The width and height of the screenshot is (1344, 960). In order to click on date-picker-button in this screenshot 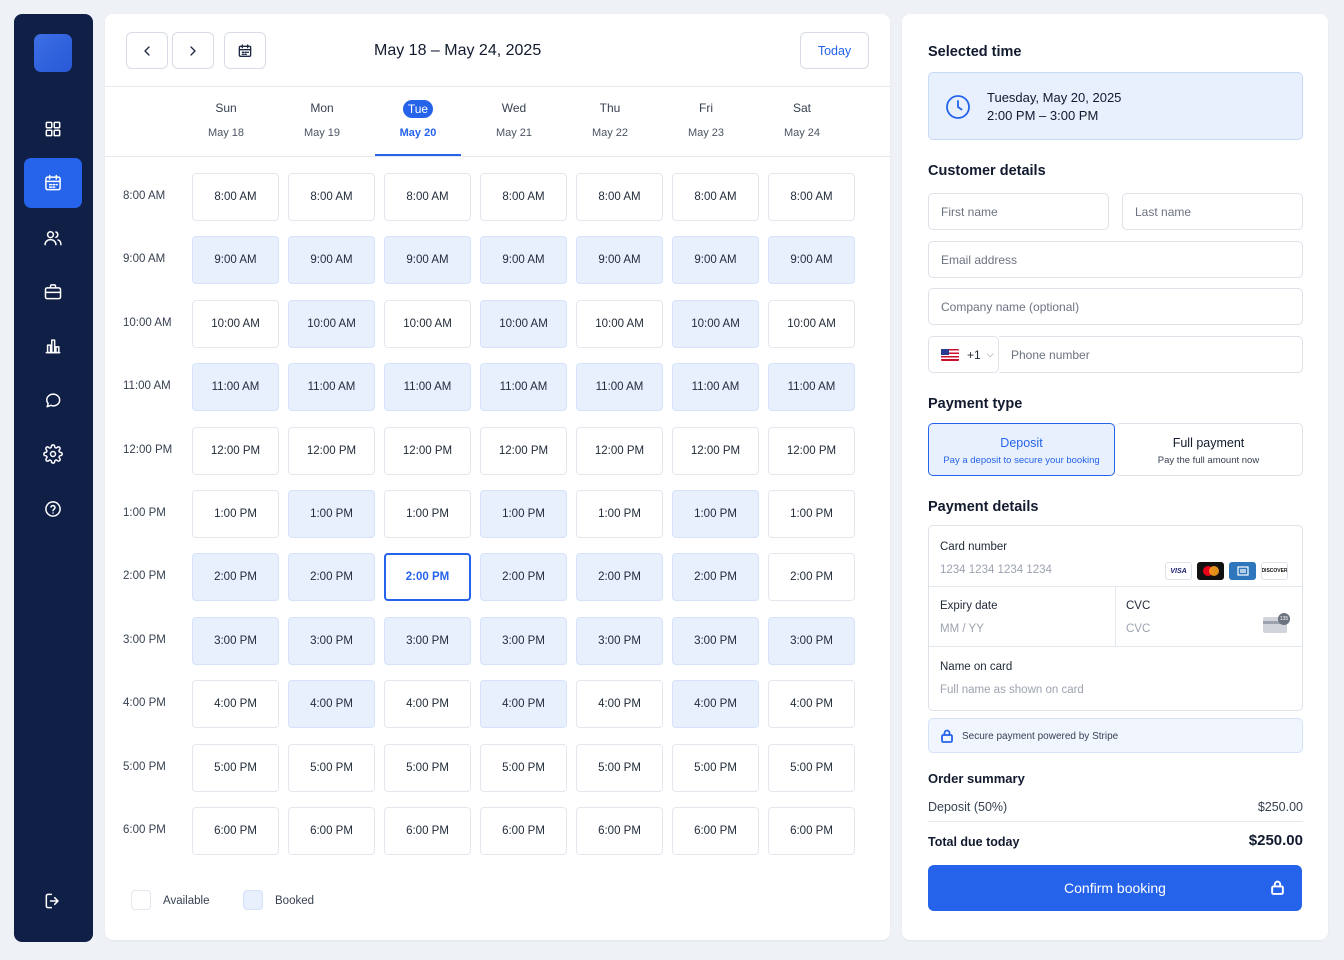, I will do `click(245, 50)`.